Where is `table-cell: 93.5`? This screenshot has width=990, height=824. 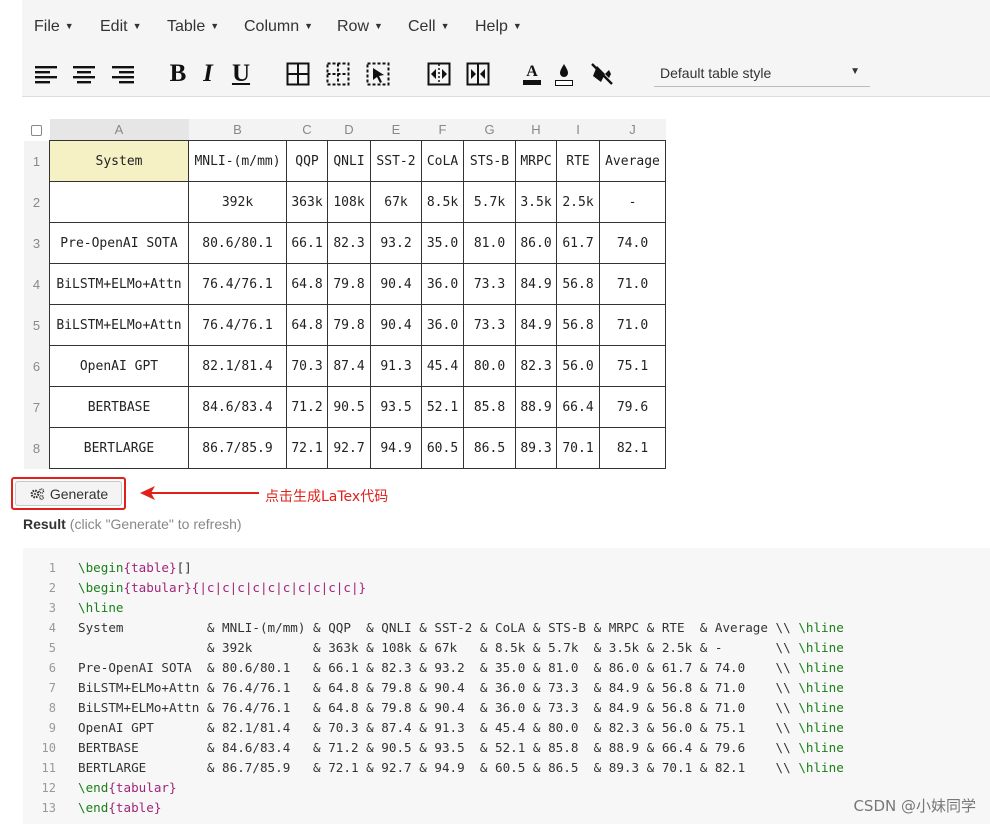
table-cell: 93.5 is located at coordinates (396, 407).